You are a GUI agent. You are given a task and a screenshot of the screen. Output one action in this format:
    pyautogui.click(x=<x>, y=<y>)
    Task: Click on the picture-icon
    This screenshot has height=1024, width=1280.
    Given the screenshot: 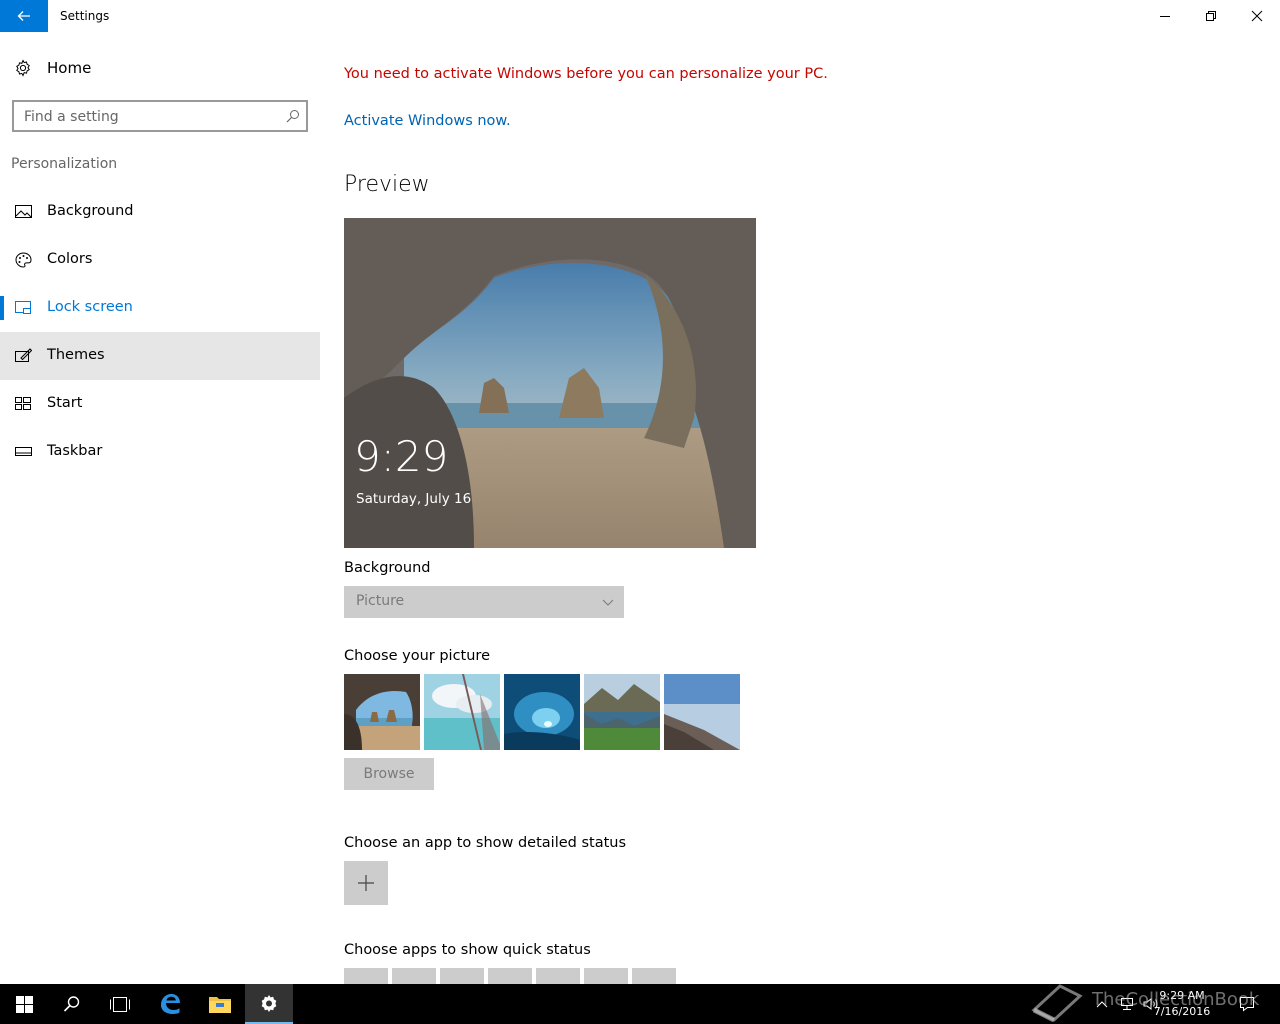 What is the action you would take?
    pyautogui.click(x=23, y=211)
    